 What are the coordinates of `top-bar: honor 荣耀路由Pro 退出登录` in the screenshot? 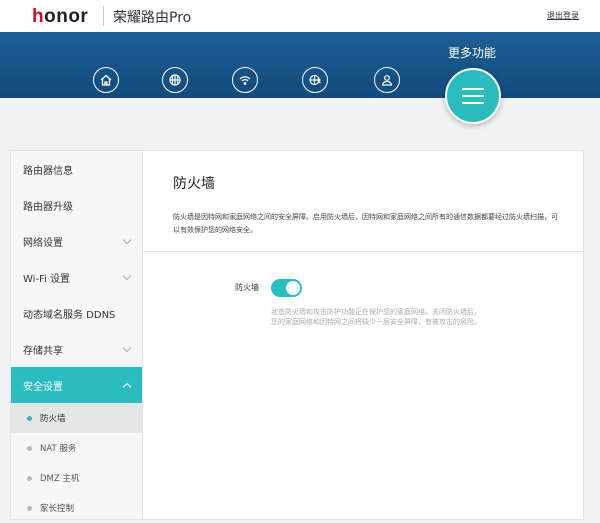 It's located at (300, 16).